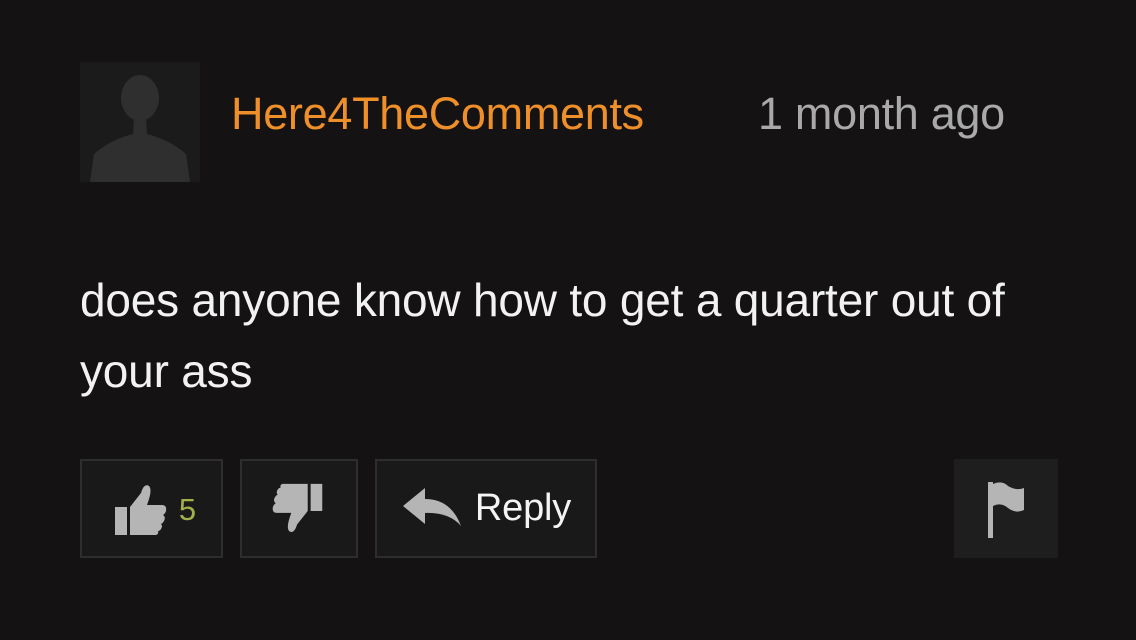 Image resolution: width=1136 pixels, height=640 pixels. What do you see at coordinates (139, 509) in the screenshot?
I see `thumbs-up-icon` at bounding box center [139, 509].